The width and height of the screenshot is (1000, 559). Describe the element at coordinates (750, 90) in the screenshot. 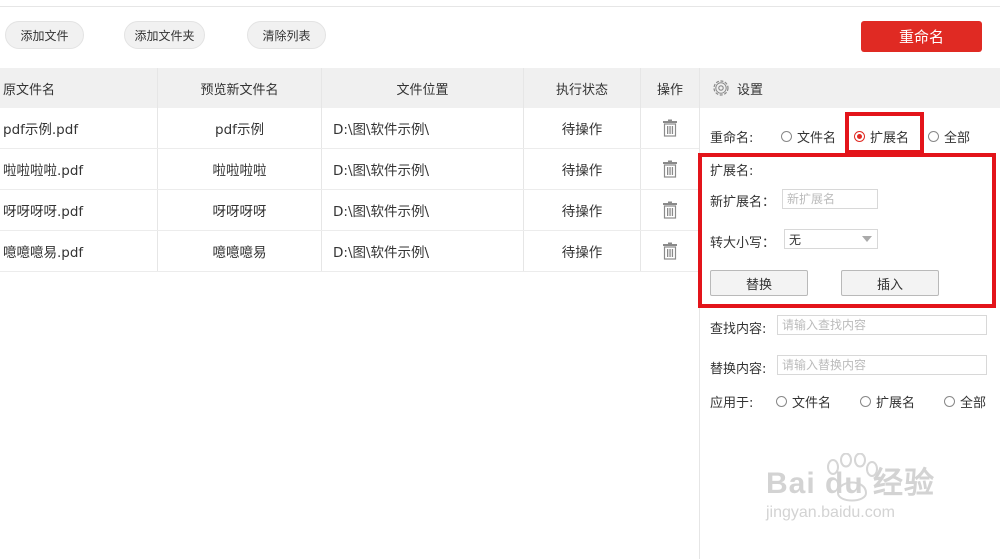

I see `settings-title: 设置` at that location.